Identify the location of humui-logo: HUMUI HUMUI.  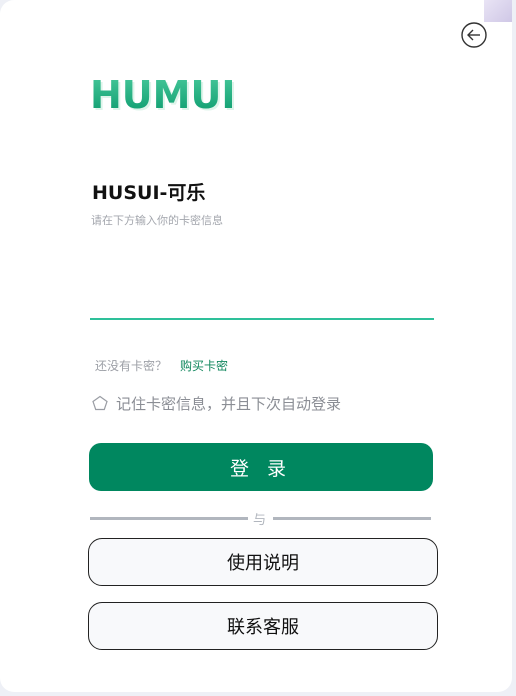
(162, 95).